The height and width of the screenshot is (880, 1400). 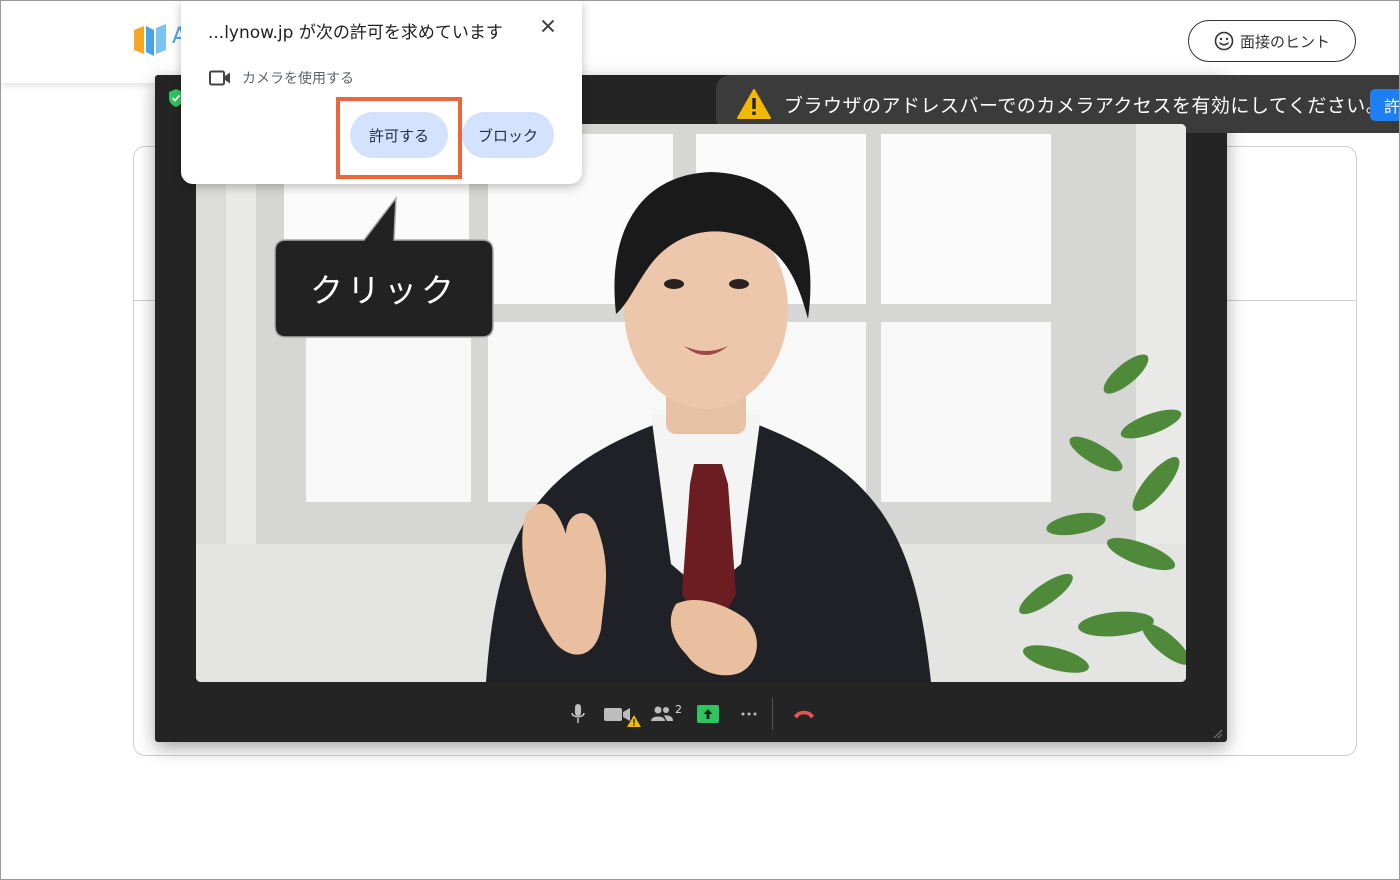 I want to click on click-callout-text: クリック, so click(x=384, y=290).